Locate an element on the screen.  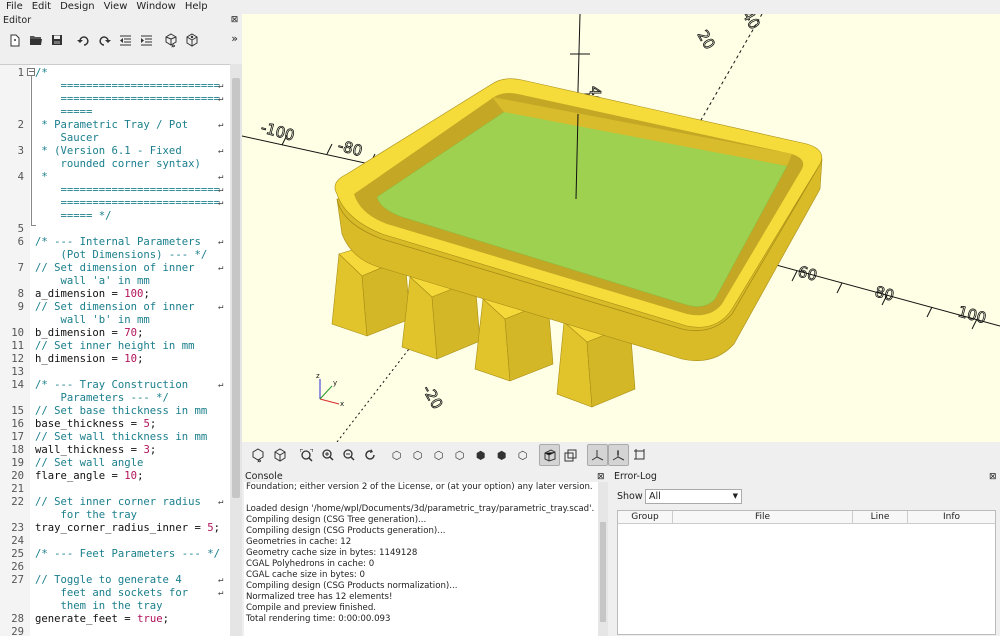
orthogonal-icon is located at coordinates (570, 455).